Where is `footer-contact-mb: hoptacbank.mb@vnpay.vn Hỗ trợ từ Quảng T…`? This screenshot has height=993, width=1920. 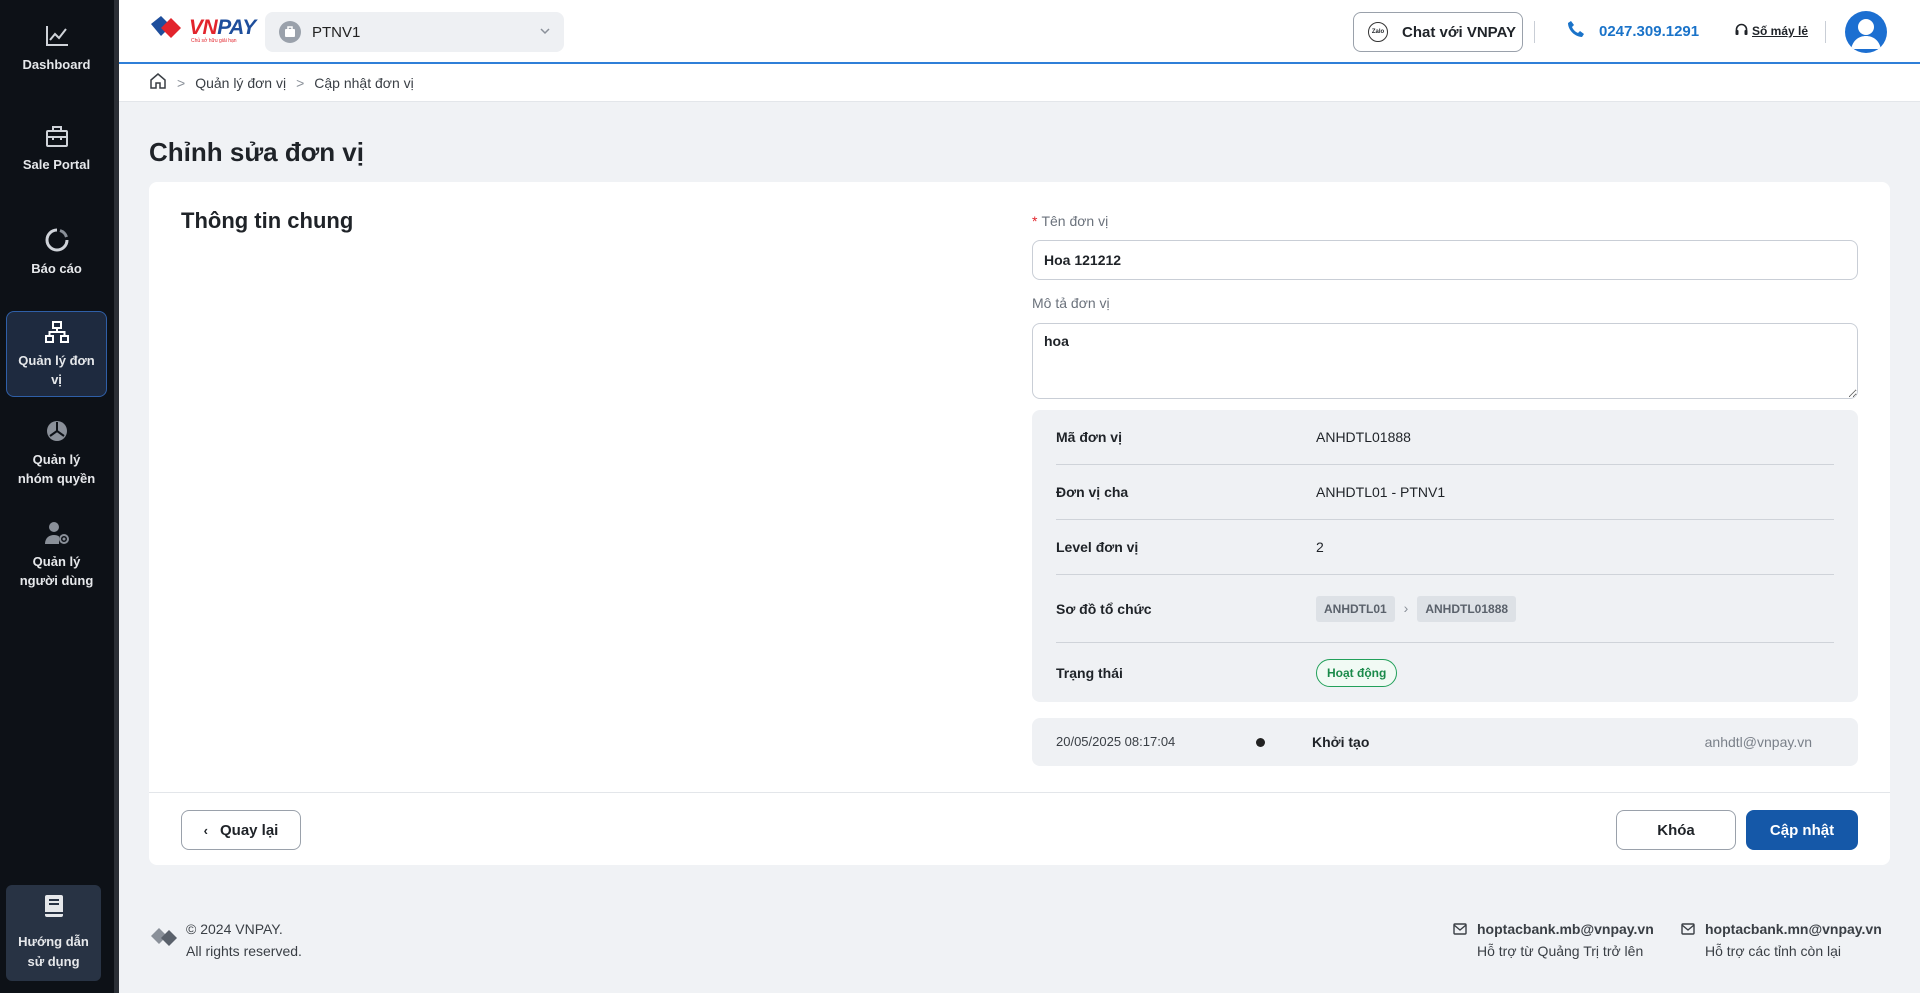 footer-contact-mb: hoptacbank.mb@vnpay.vn Hỗ trợ từ Quảng T… is located at coordinates (1553, 940).